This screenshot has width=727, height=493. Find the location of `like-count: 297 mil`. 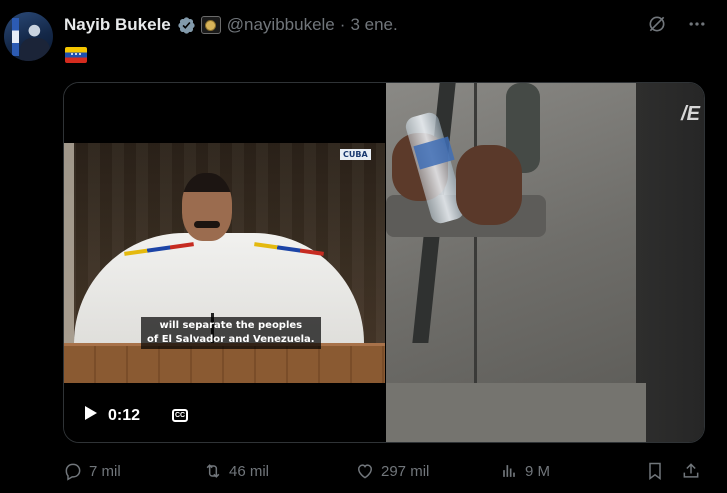

like-count: 297 mil is located at coordinates (405, 471).